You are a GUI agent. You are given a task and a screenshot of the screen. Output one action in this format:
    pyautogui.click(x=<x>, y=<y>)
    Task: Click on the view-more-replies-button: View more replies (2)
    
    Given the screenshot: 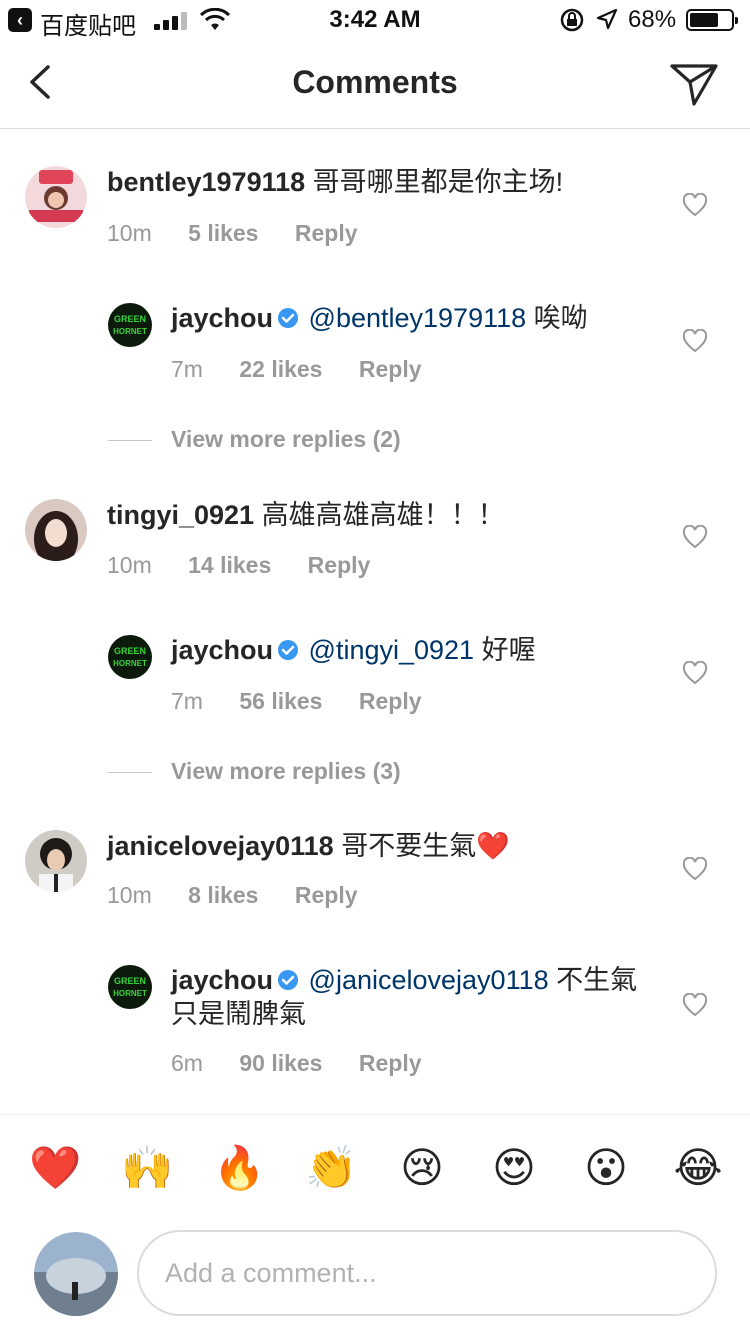 What is the action you would take?
    pyautogui.click(x=408, y=441)
    